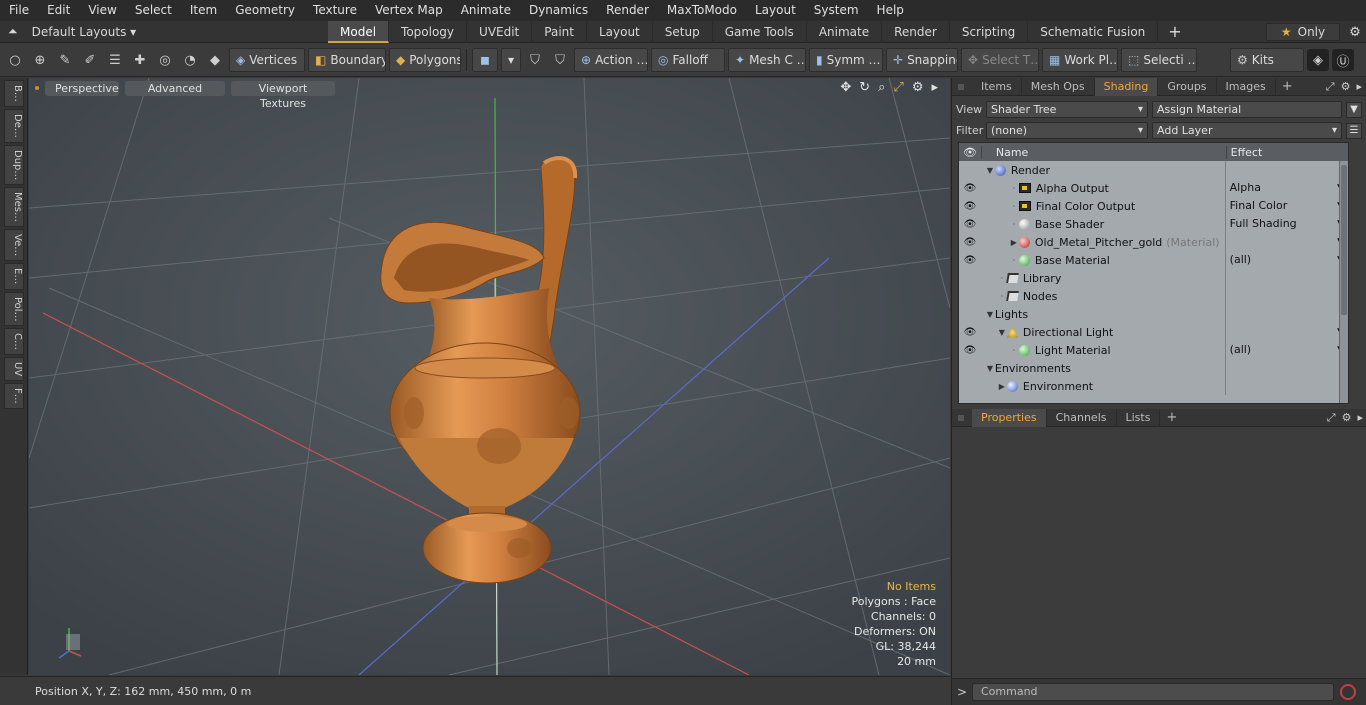  I want to click on menu-render: Render, so click(627, 10).